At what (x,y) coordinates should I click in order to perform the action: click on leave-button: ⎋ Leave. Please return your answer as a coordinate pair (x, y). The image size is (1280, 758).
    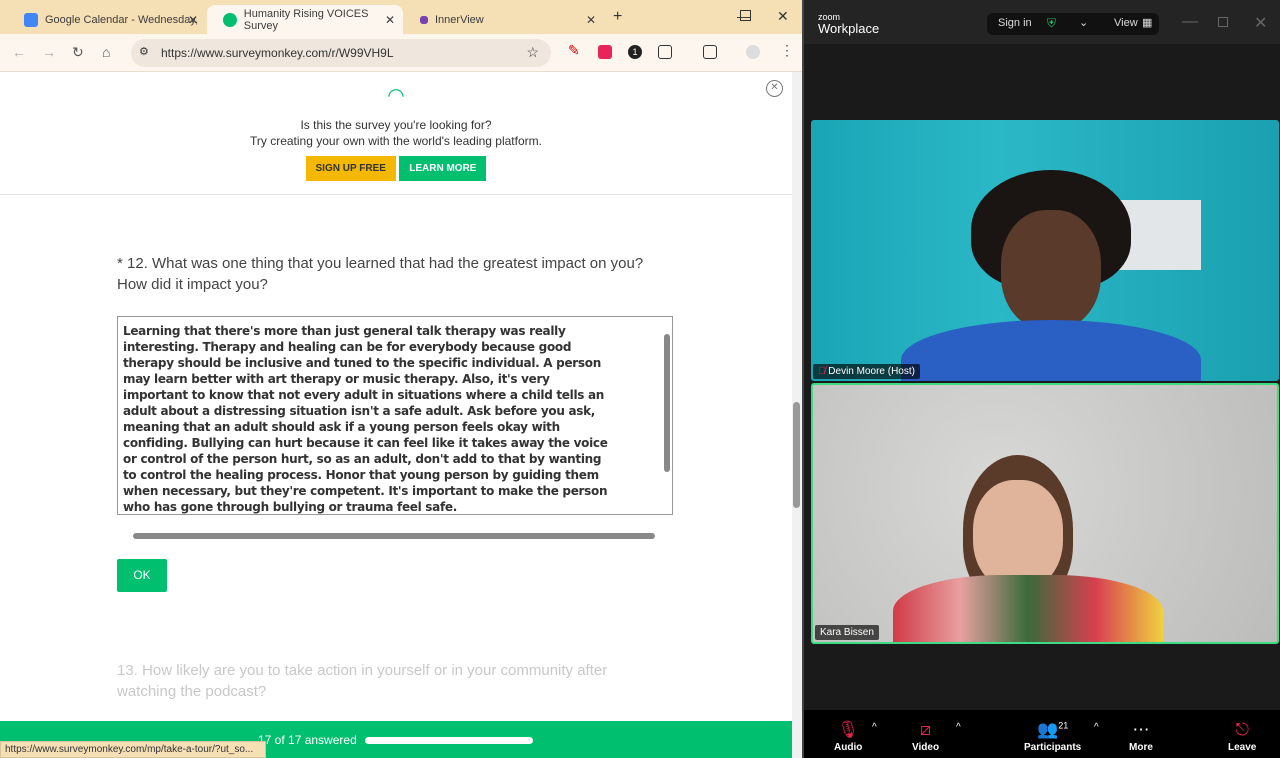
    Looking at the image, I should click on (1242, 736).